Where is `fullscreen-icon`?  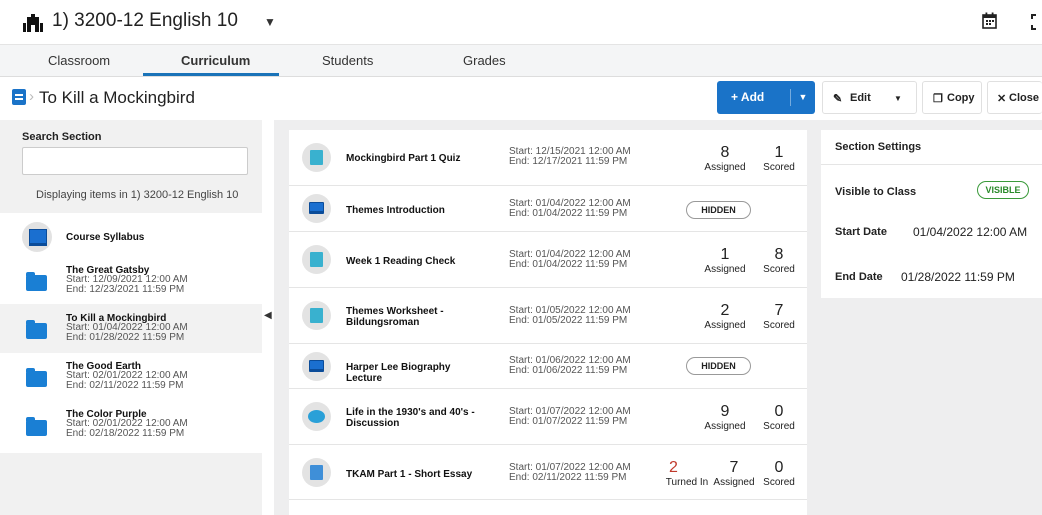
fullscreen-icon is located at coordinates (1036, 22).